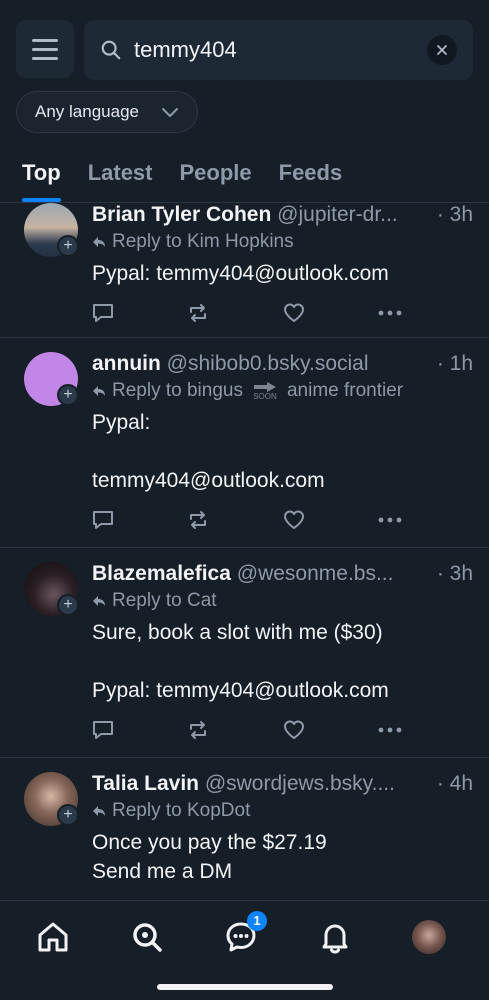 The height and width of the screenshot is (1000, 489). Describe the element at coordinates (244, 934) in the screenshot. I see `nav-chat: 1` at that location.